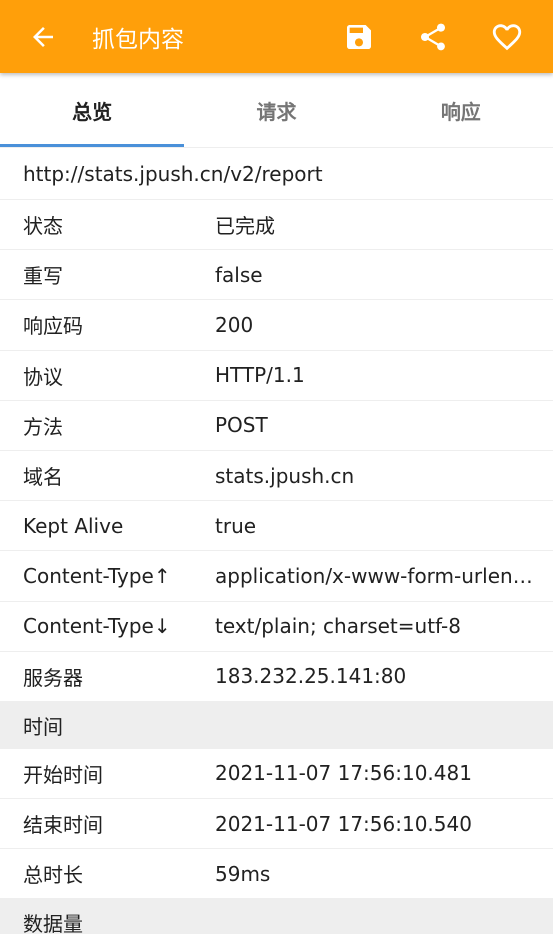  I want to click on detail-value: 200, so click(234, 324).